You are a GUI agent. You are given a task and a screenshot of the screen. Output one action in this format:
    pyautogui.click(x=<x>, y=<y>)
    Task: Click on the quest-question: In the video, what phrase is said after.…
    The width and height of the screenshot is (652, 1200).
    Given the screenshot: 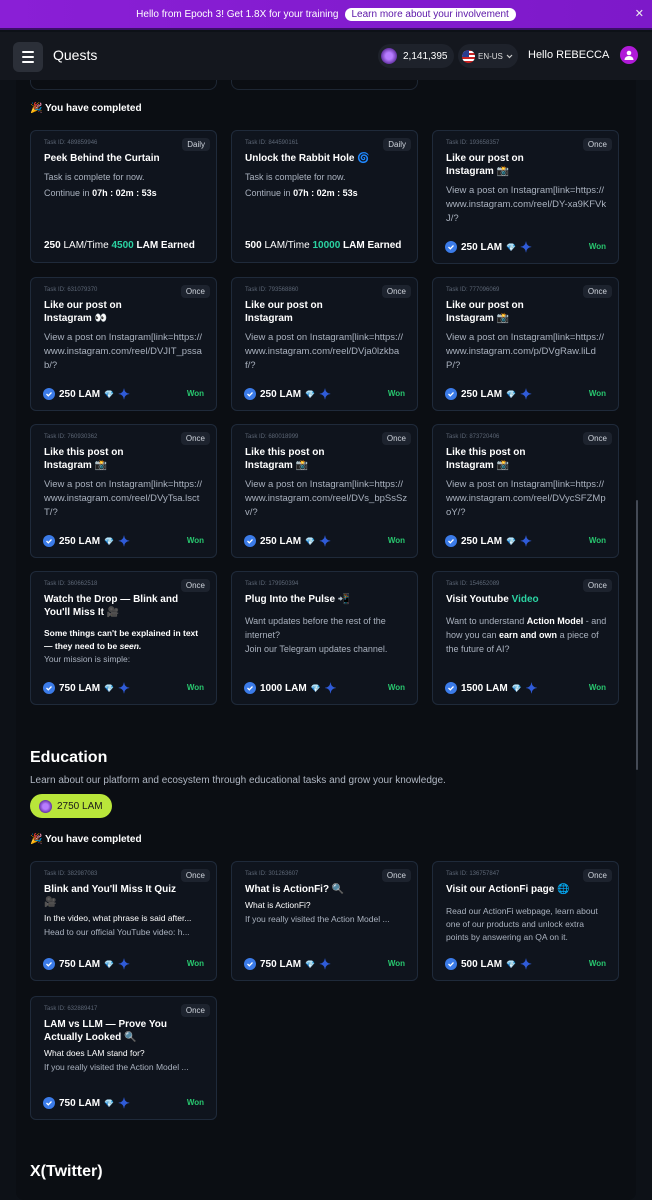 What is the action you would take?
    pyautogui.click(x=118, y=918)
    